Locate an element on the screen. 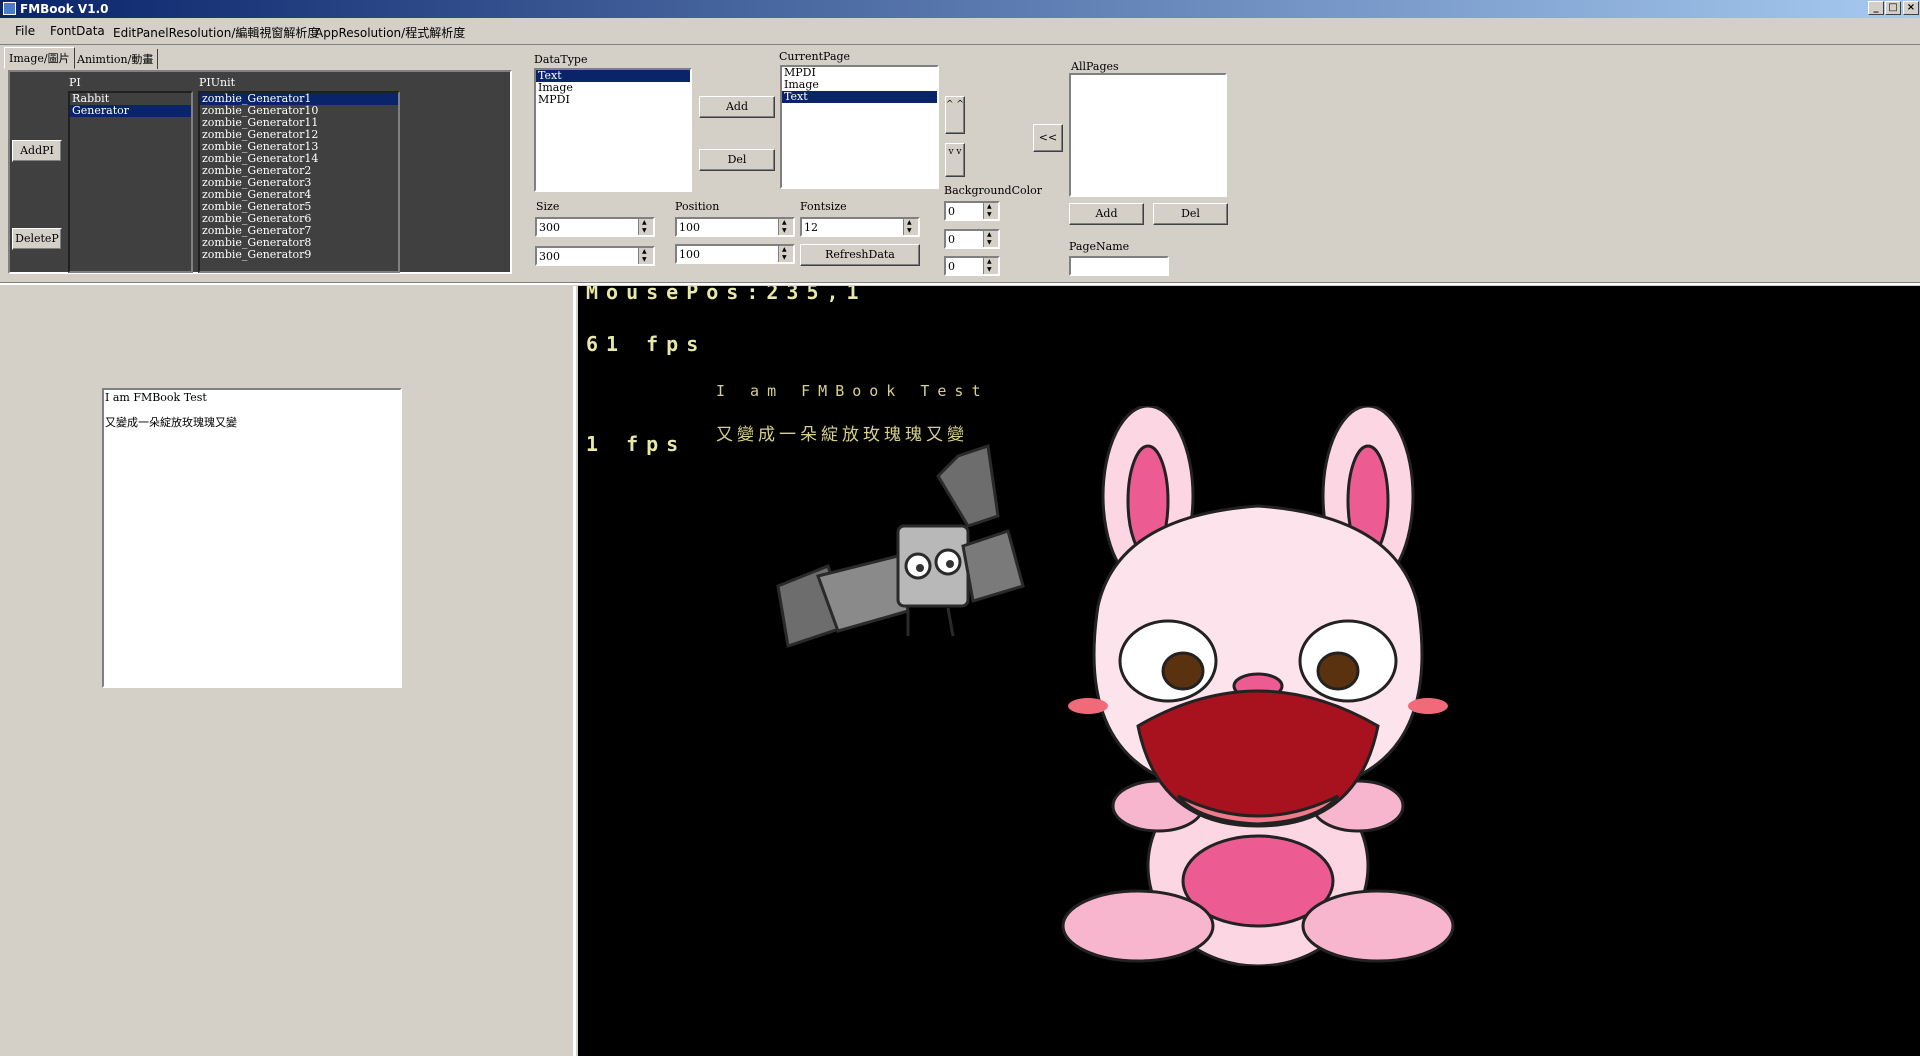 The height and width of the screenshot is (1056, 1920). currentpage-list-item: Text is located at coordinates (859, 97).